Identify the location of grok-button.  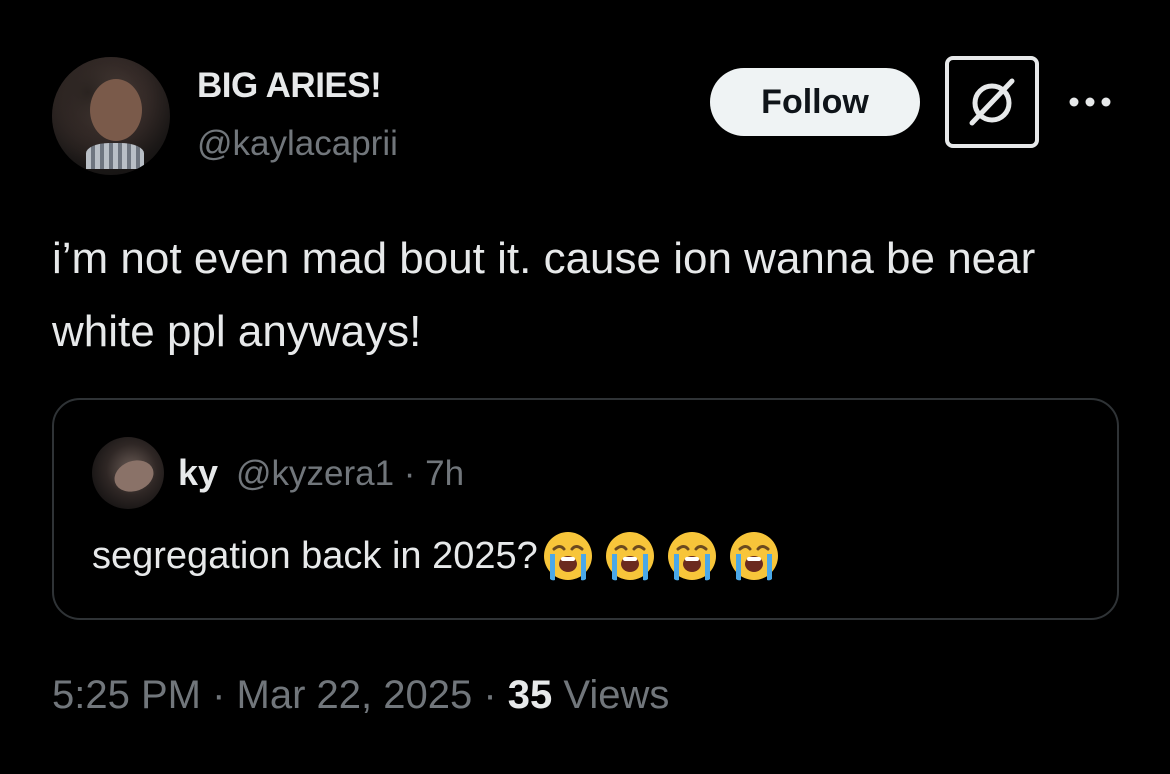
(992, 102).